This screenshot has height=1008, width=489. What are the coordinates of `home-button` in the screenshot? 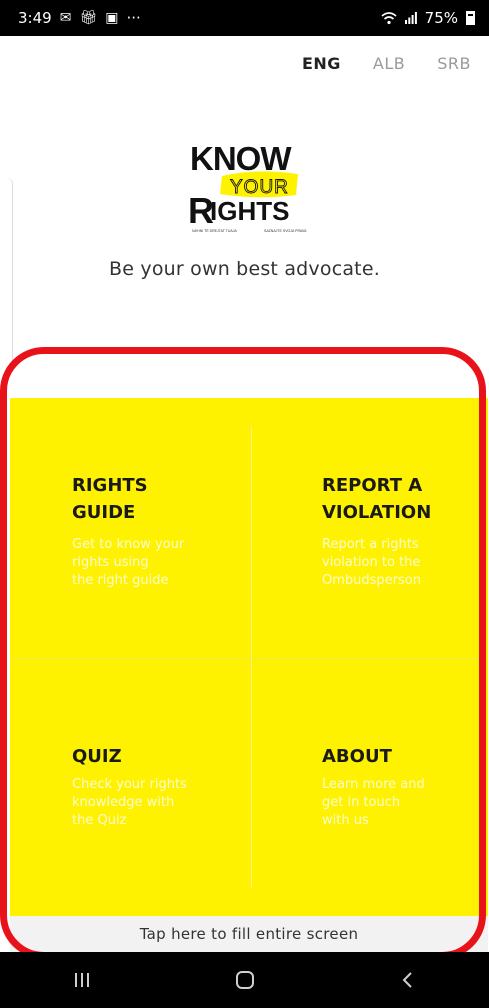 It's located at (245, 980).